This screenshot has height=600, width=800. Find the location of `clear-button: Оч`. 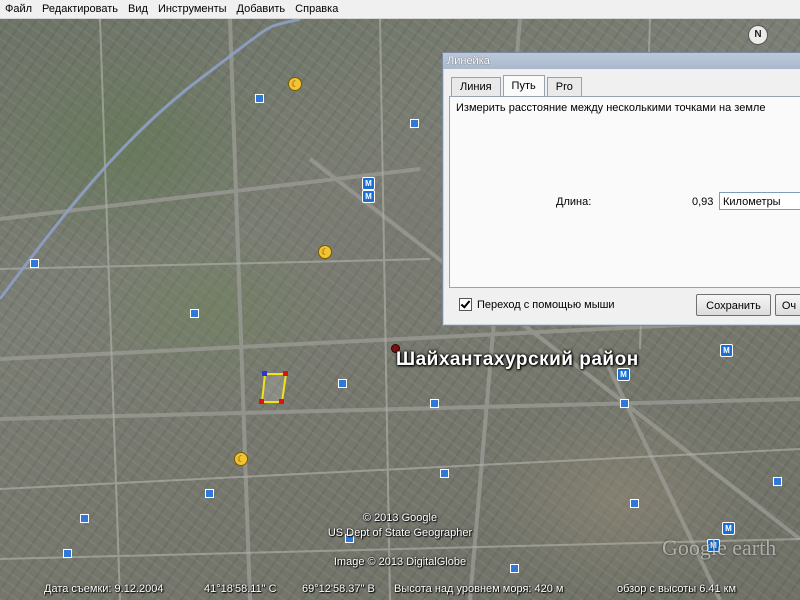

clear-button: Оч is located at coordinates (787, 305).